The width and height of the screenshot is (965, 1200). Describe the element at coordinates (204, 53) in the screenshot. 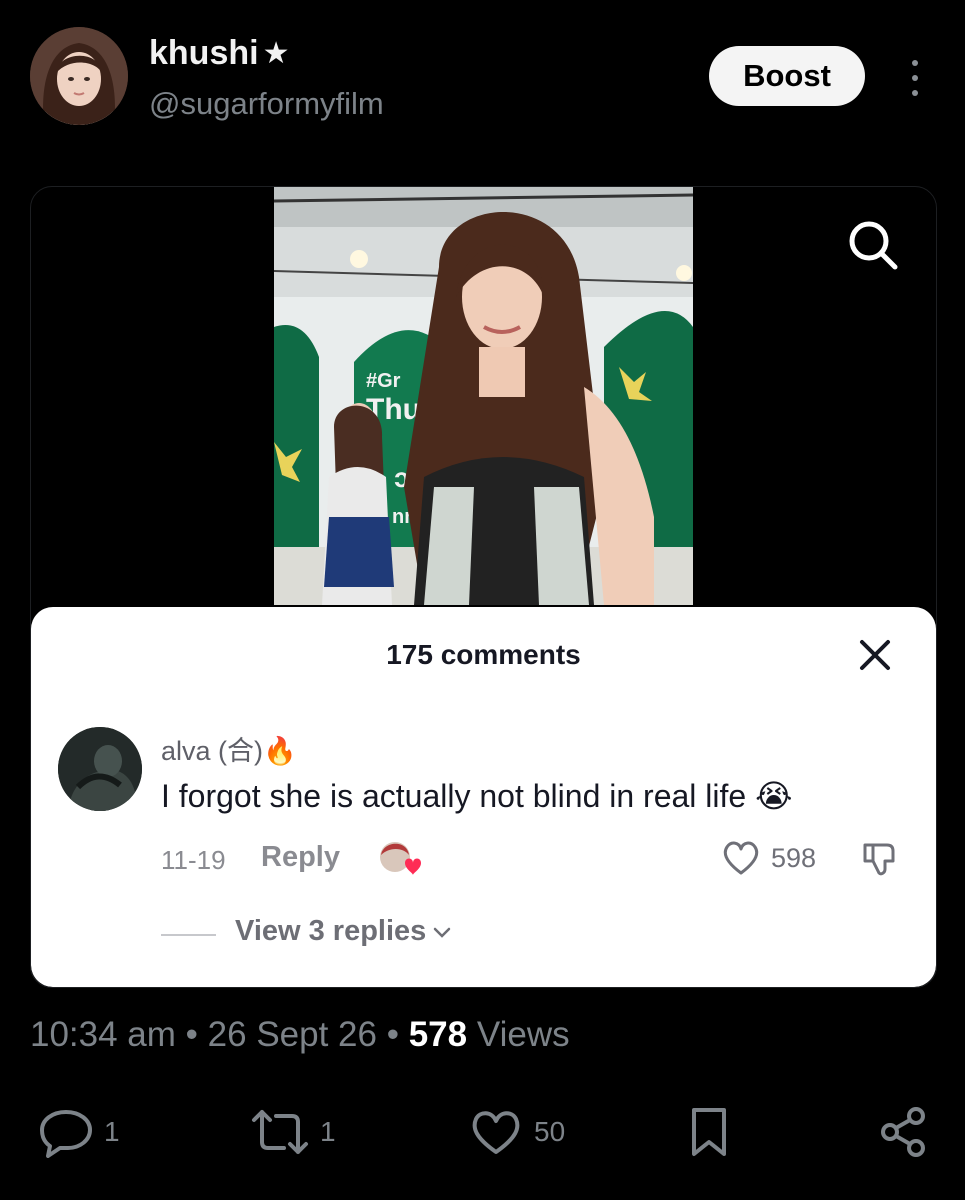

I see `display-name-text: khushi` at that location.